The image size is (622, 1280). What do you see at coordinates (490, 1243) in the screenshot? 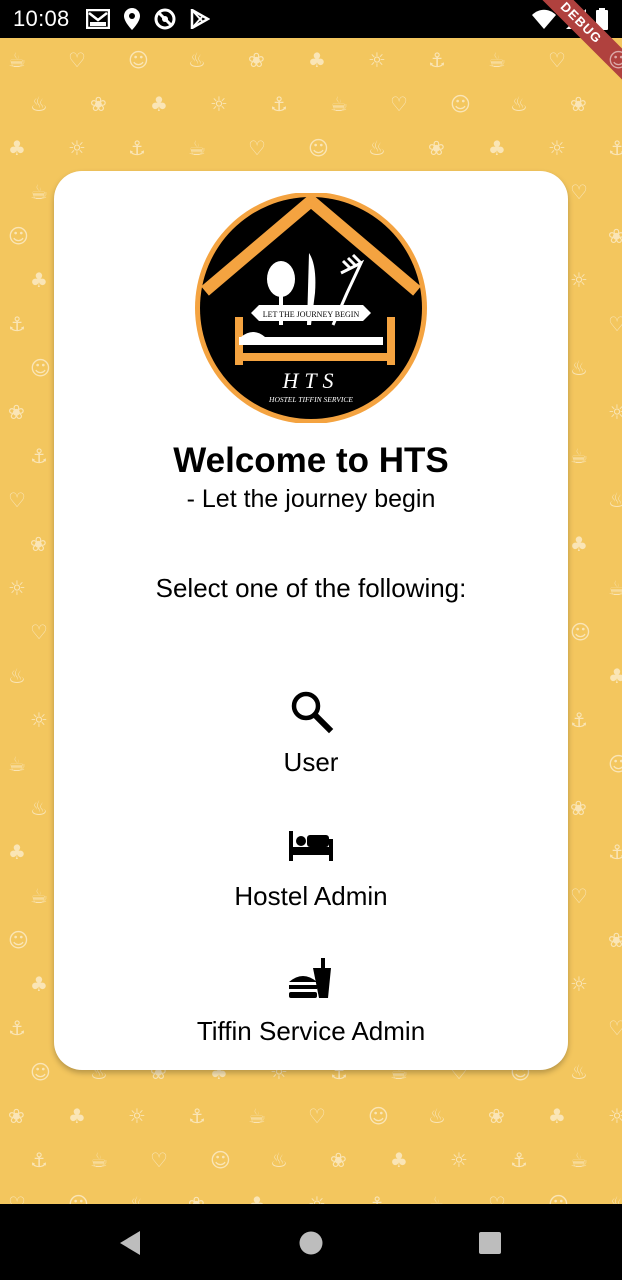
I see `recents-icon` at bounding box center [490, 1243].